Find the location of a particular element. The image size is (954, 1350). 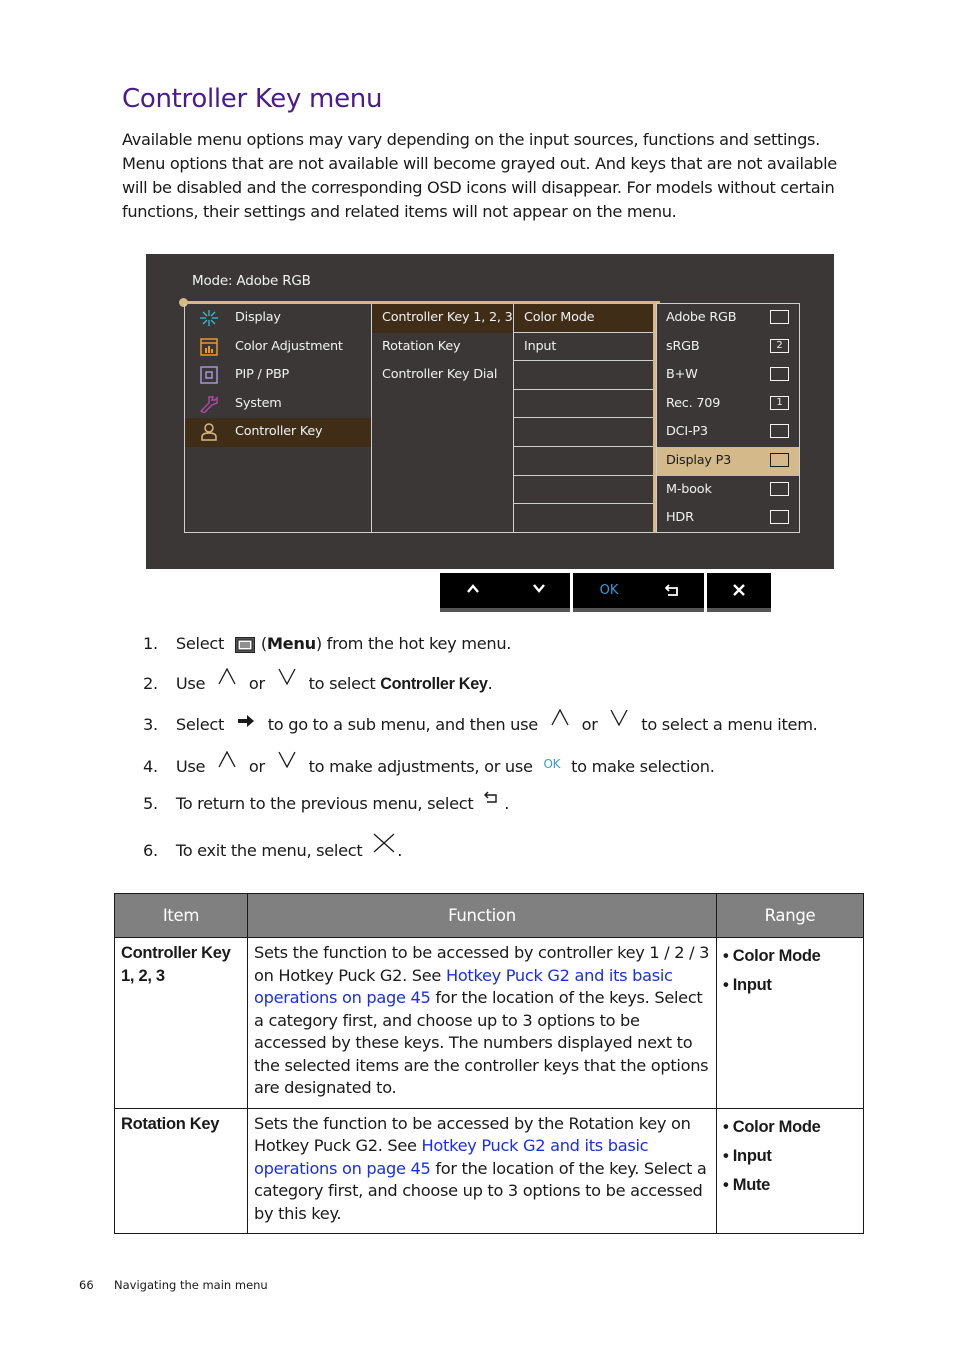

page-title: Controller Key menu is located at coordinates (252, 99).